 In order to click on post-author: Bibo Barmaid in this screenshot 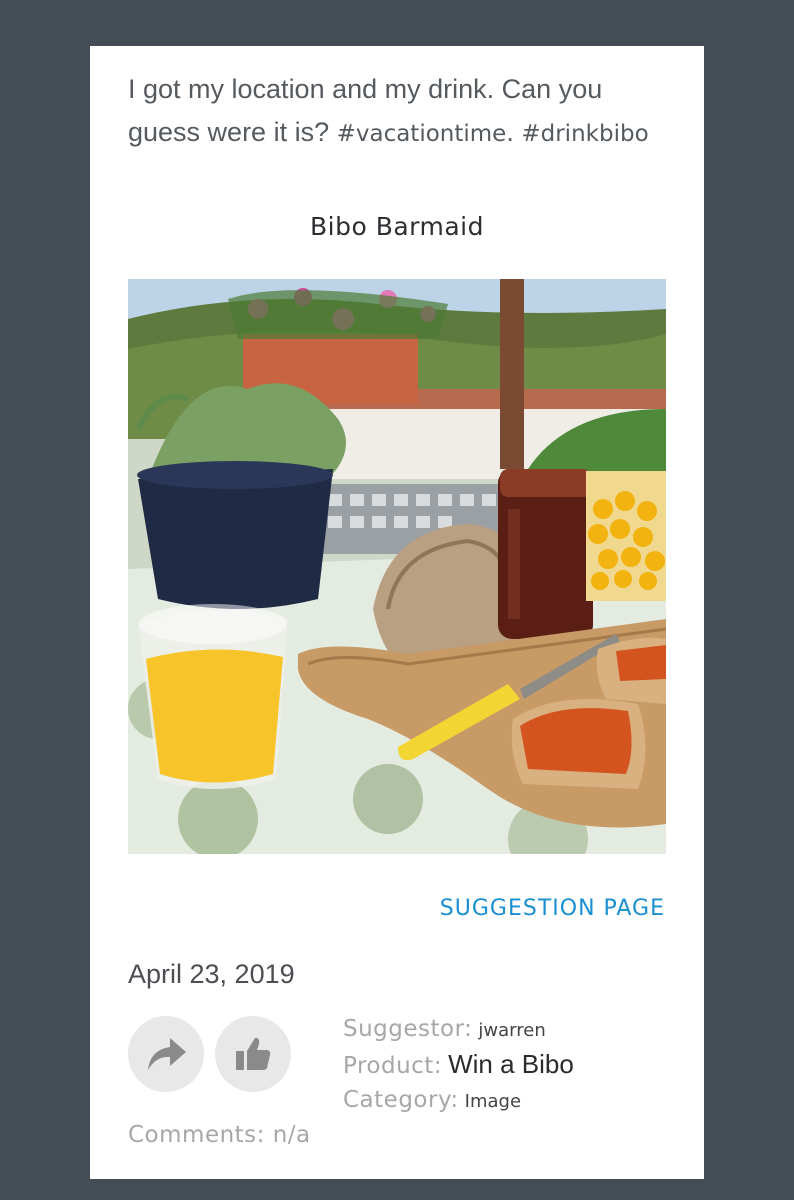, I will do `click(396, 226)`.